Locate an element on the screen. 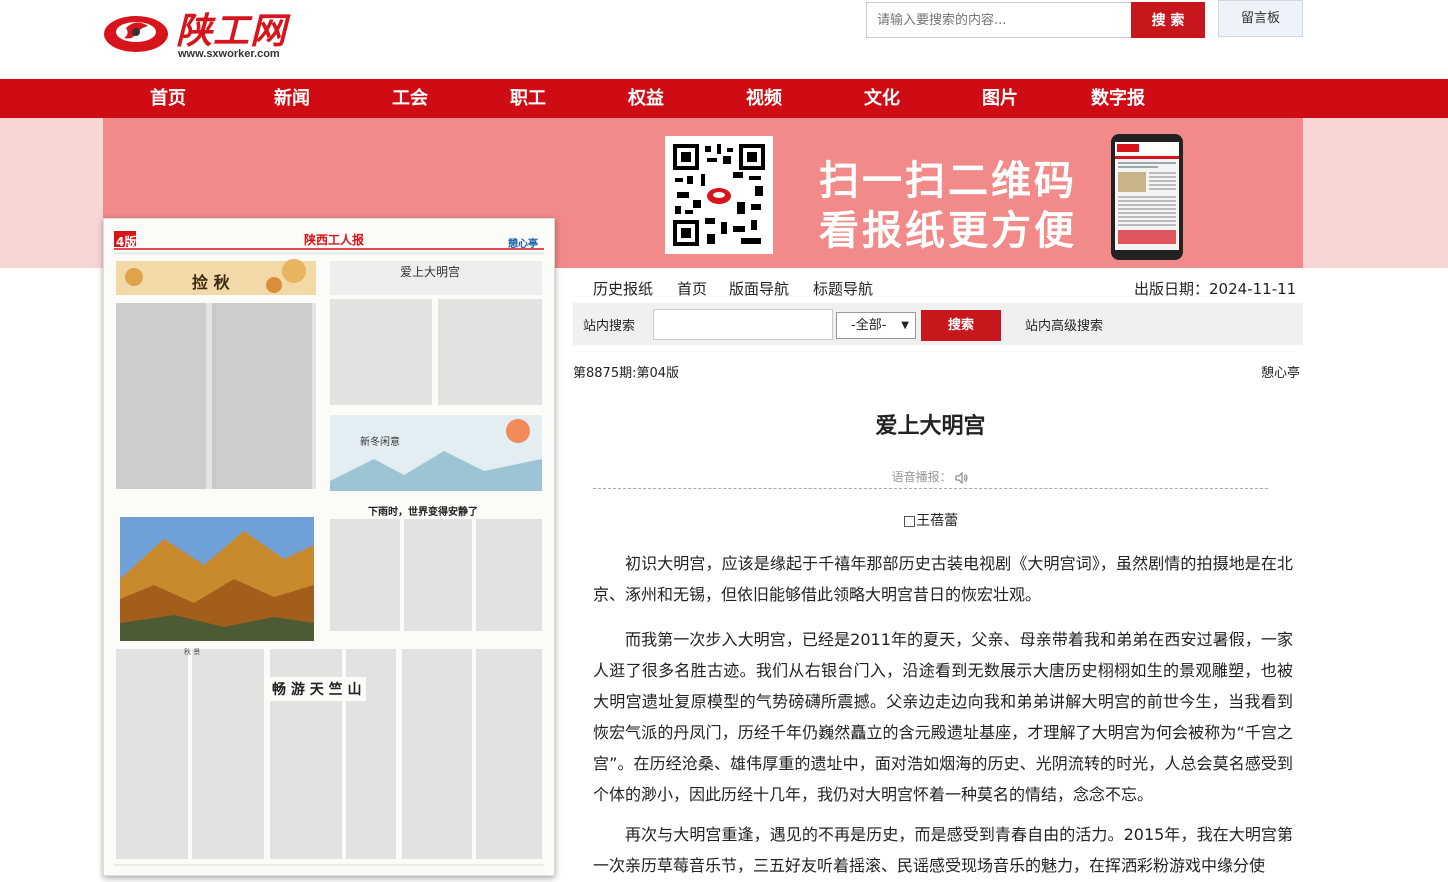  chevron-down-icon: ▼ is located at coordinates (905, 325).